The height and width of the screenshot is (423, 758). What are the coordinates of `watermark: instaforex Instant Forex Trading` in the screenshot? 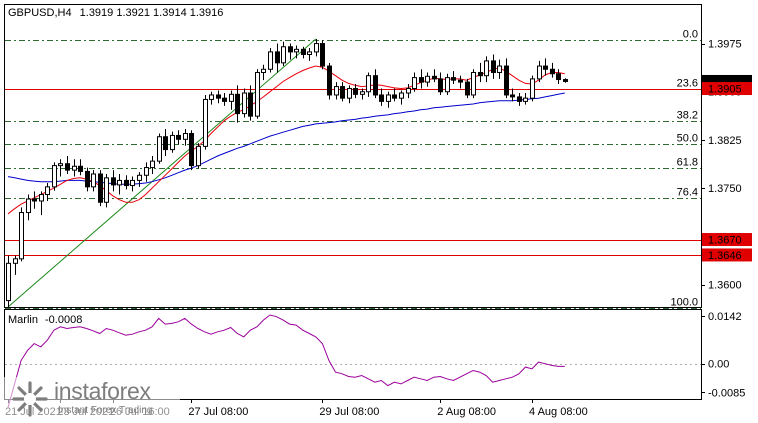 It's located at (92, 399).